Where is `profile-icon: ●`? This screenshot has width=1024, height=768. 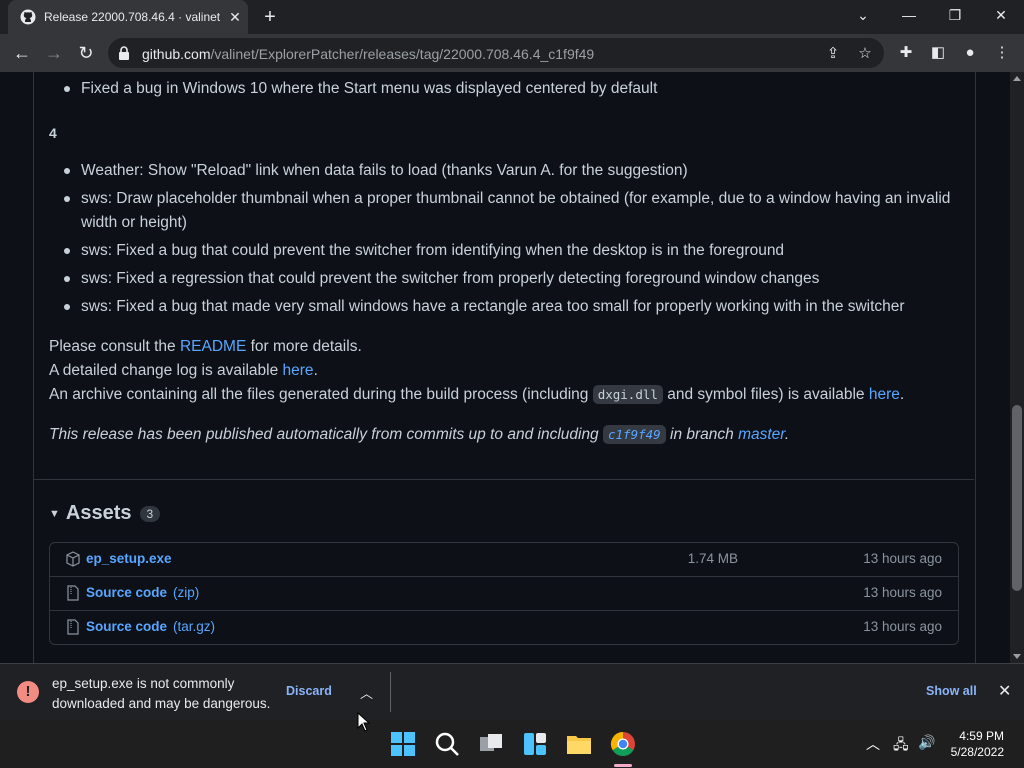 profile-icon: ● is located at coordinates (970, 53).